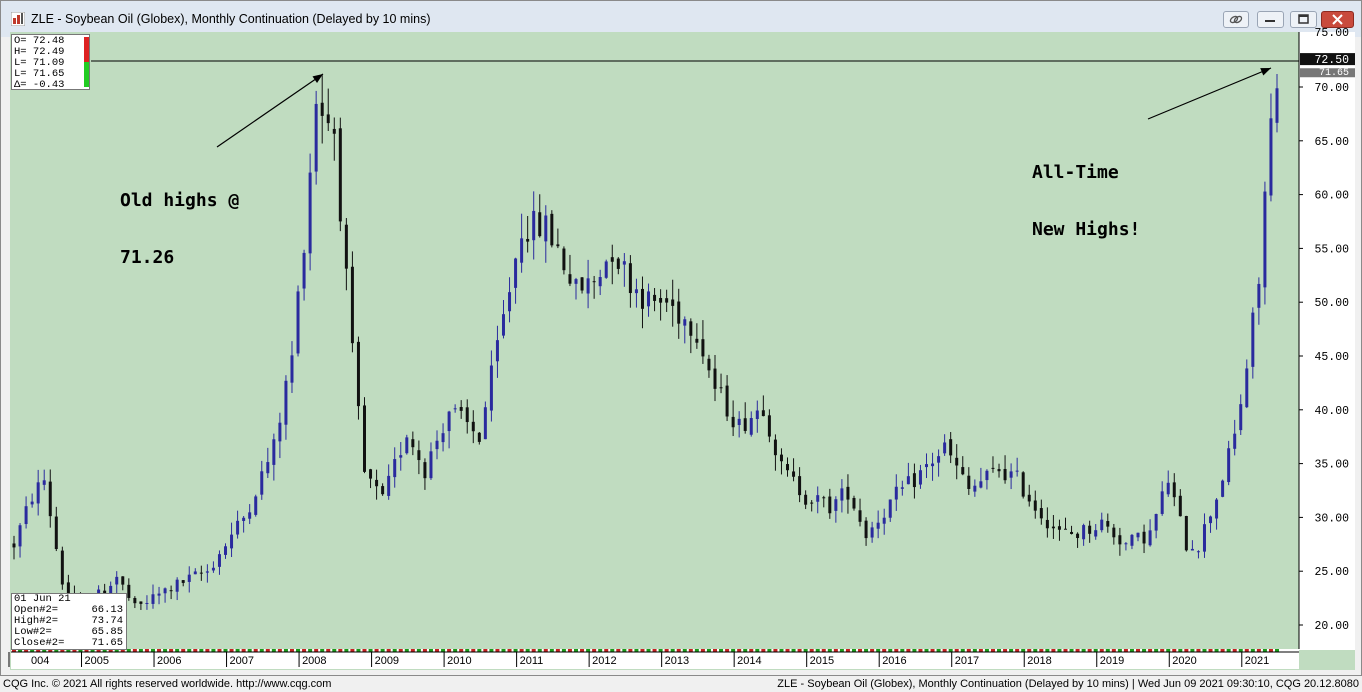  Describe the element at coordinates (1331, 303) in the screenshot. I see `y-tick-label: 50.00` at that location.